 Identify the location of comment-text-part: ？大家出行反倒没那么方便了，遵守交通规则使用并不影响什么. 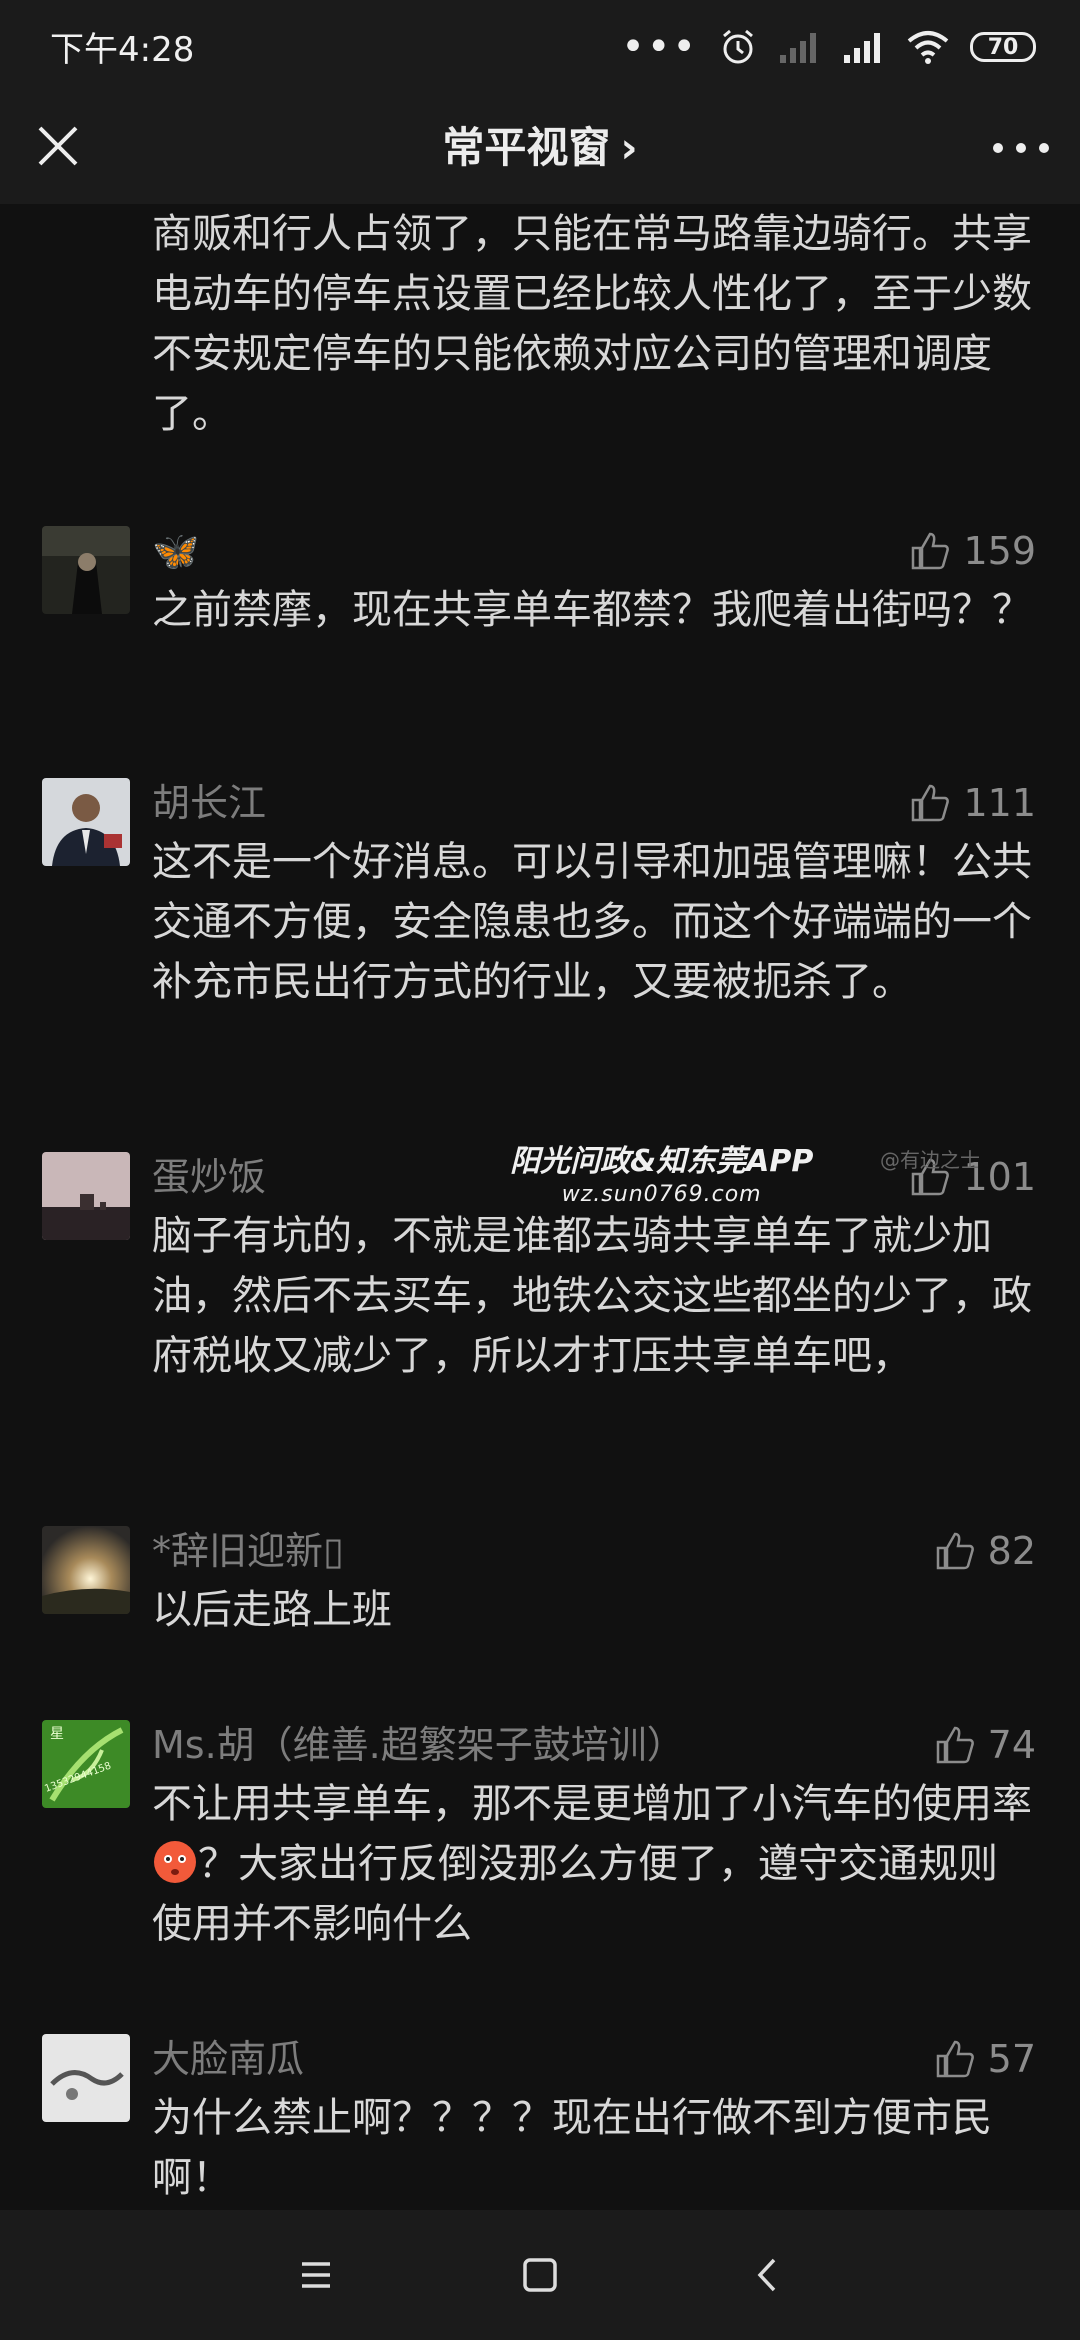
(575, 1894).